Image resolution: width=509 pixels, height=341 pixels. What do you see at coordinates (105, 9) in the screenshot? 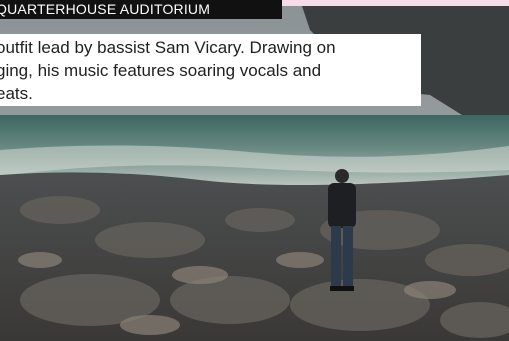
I see `venue-name: QUARTERHOUSE AUDITORIUM` at bounding box center [105, 9].